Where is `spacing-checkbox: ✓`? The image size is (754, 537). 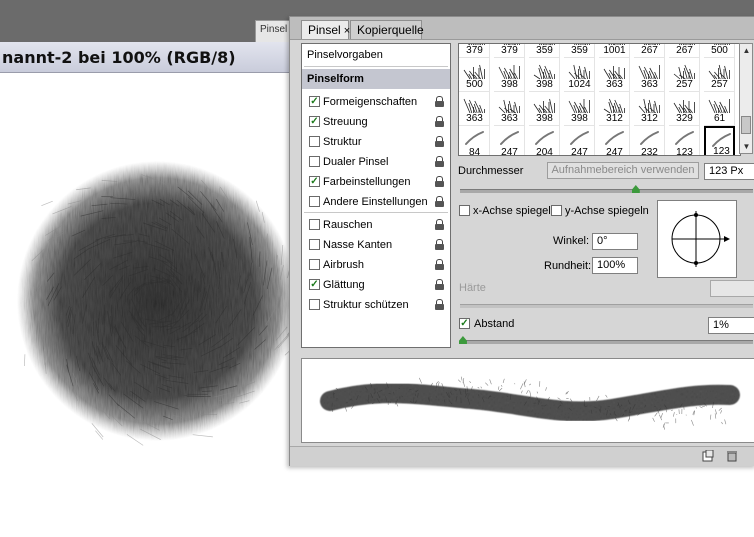 spacing-checkbox: ✓ is located at coordinates (464, 323).